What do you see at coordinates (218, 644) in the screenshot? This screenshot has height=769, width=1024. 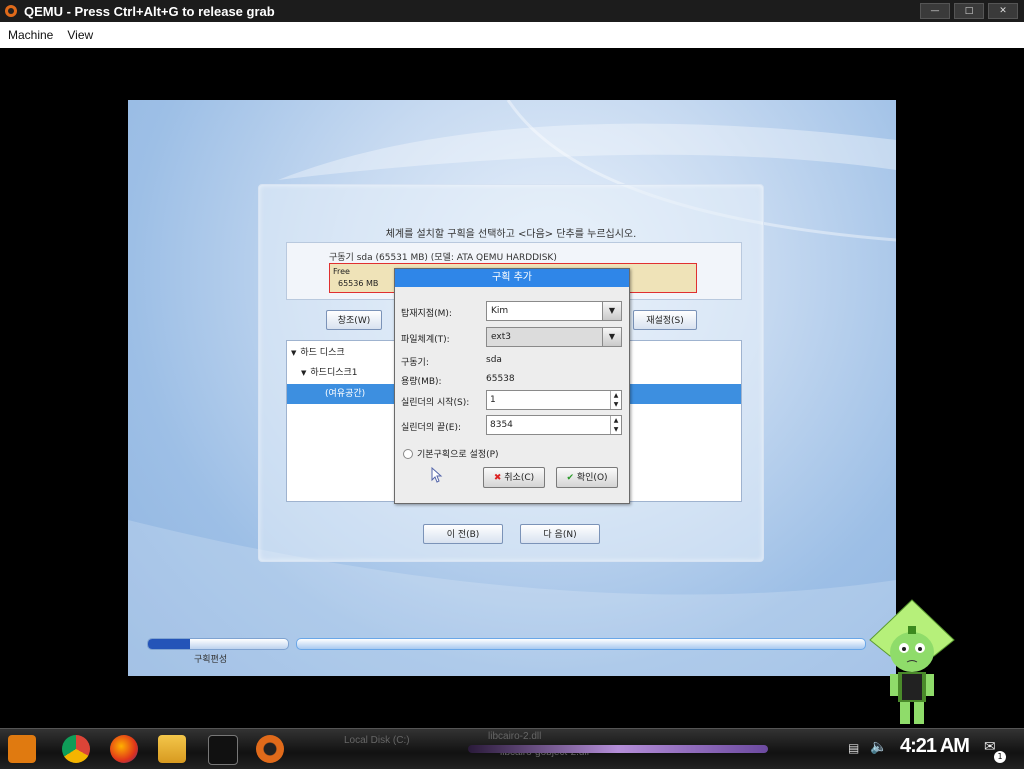 I see `step-progress-bar` at bounding box center [218, 644].